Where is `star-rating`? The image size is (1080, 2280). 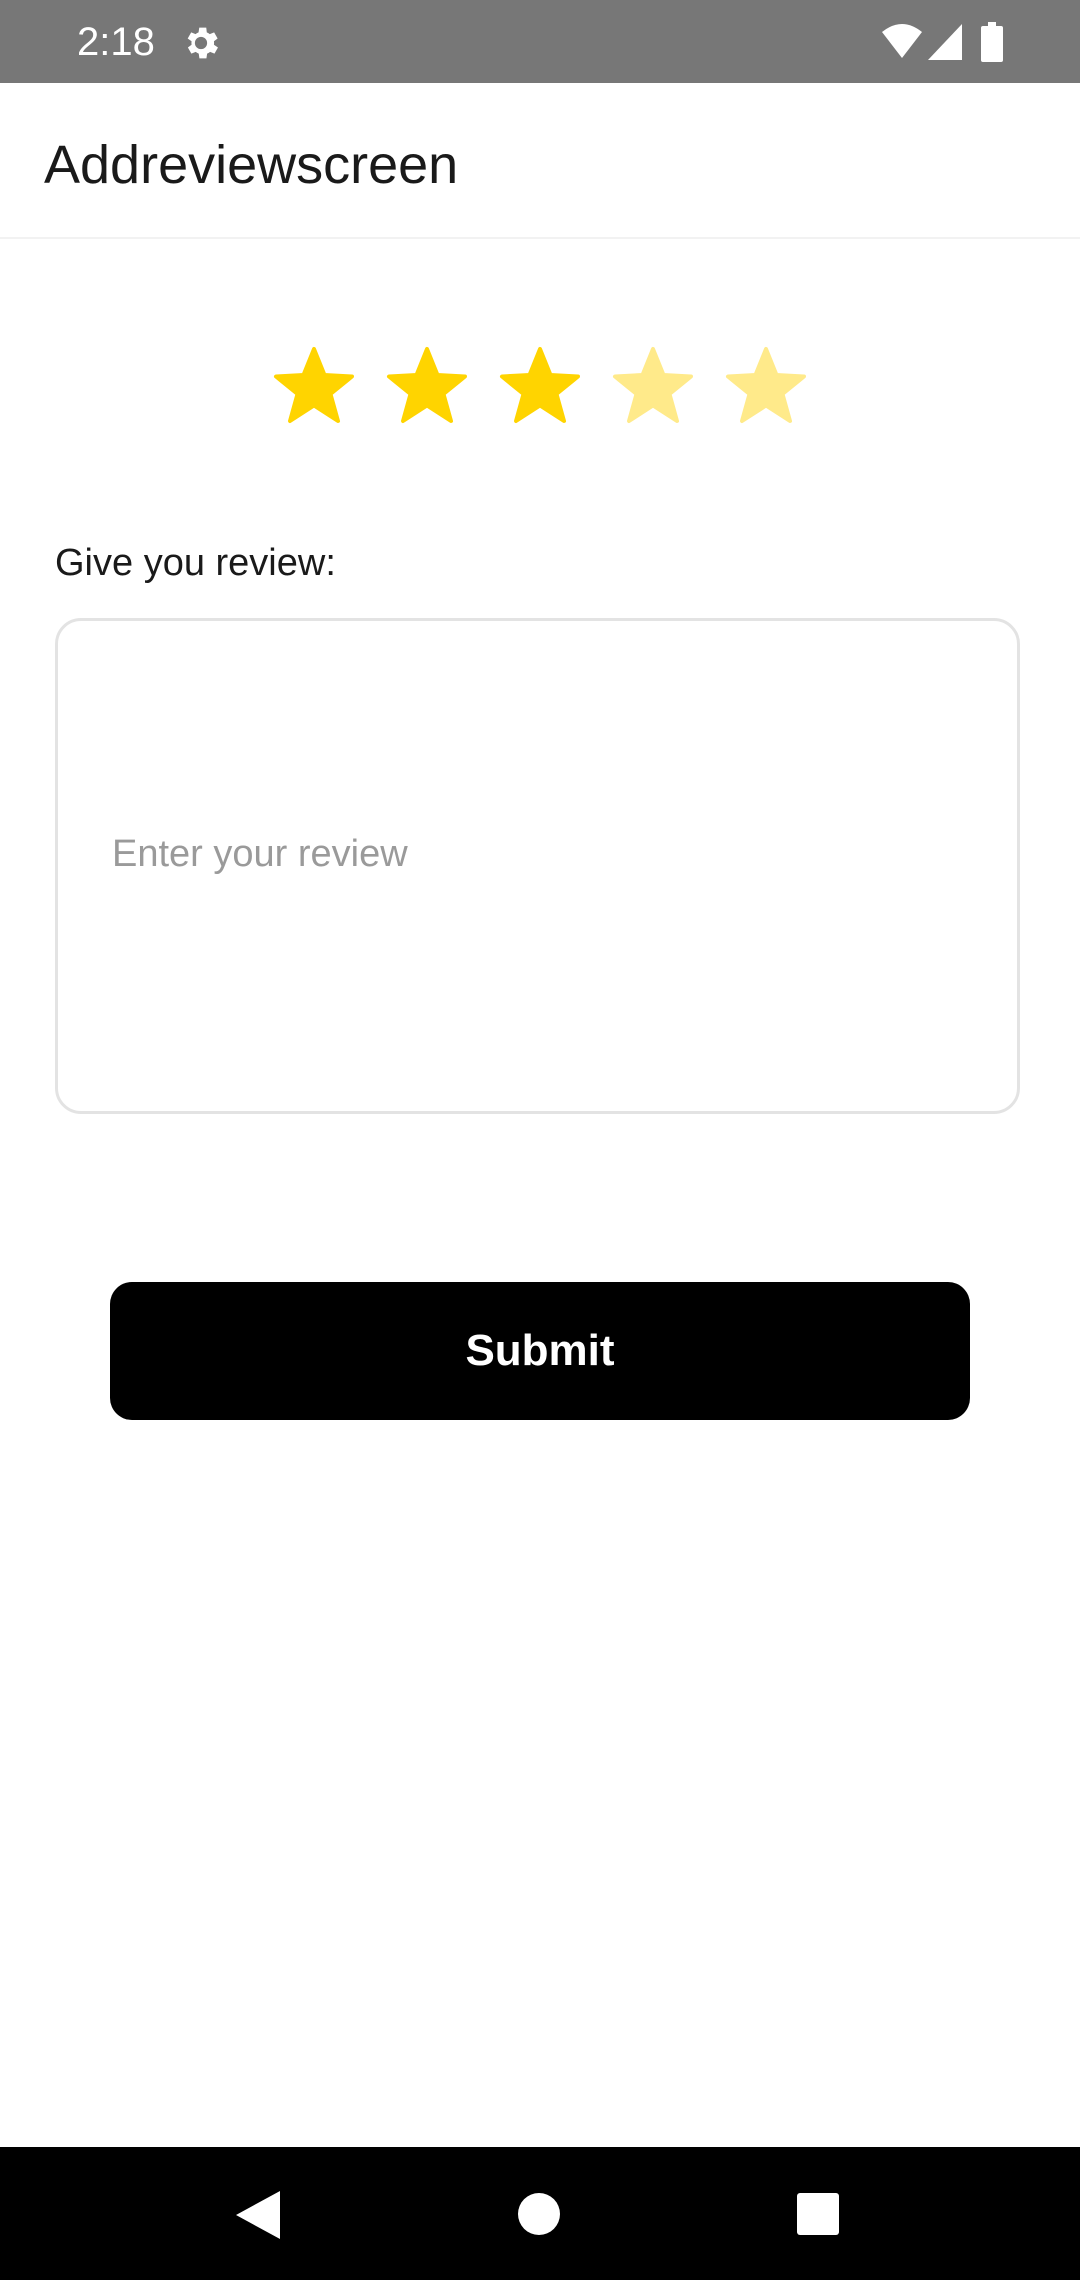 star-rating is located at coordinates (542, 387).